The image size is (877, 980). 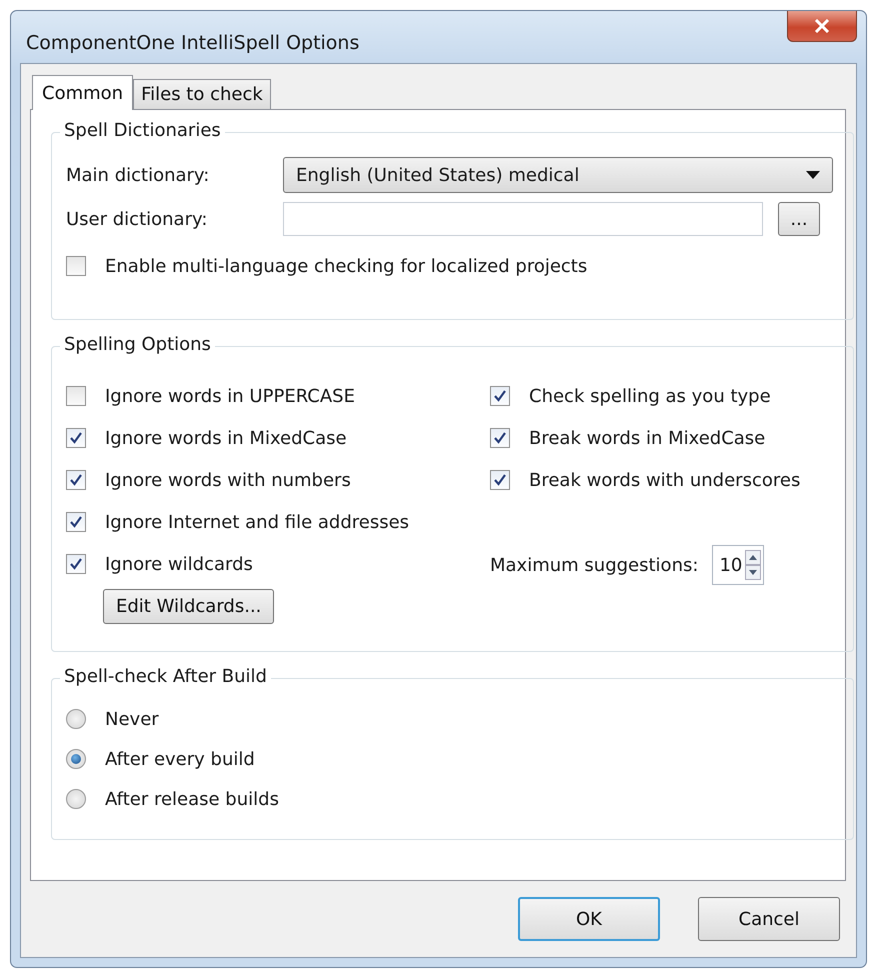 What do you see at coordinates (138, 175) in the screenshot?
I see `field-label: Main dictionary:` at bounding box center [138, 175].